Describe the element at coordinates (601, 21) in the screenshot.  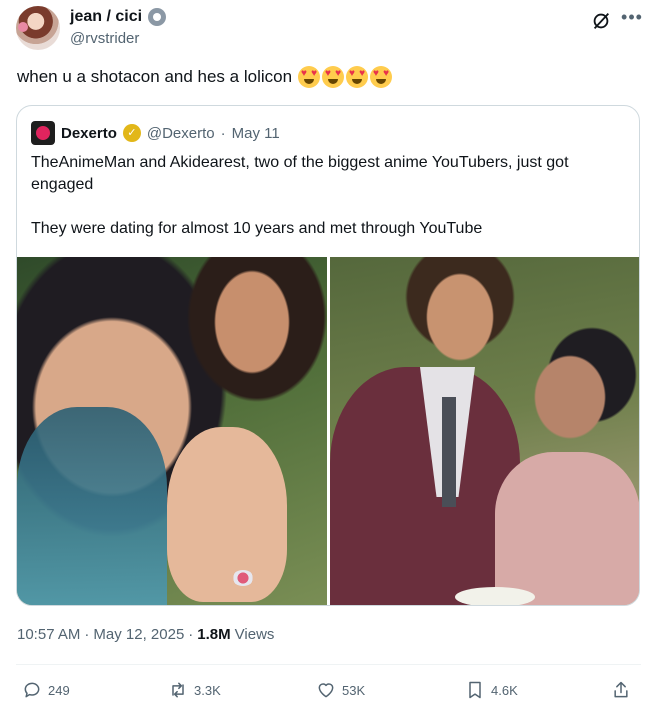
I see `grok-icon` at that location.